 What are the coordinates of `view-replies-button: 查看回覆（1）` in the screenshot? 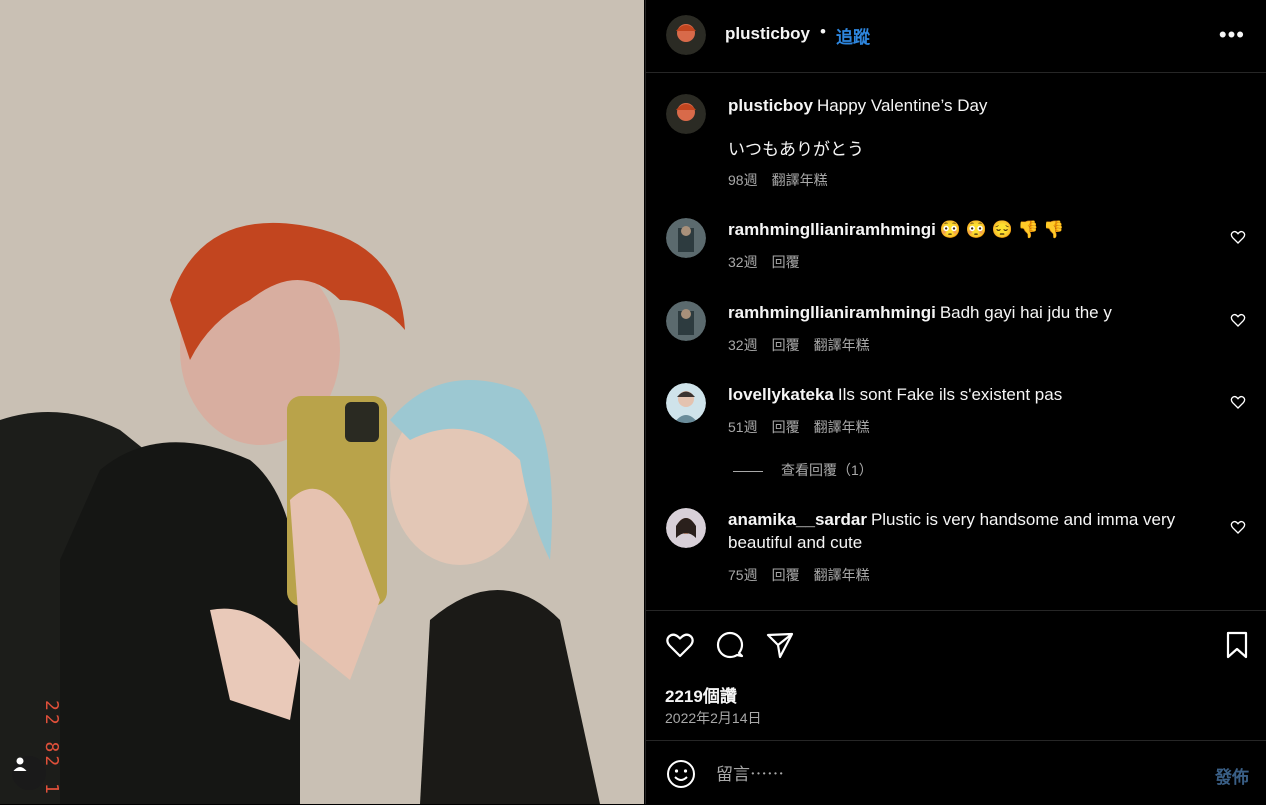 It's located at (803, 470).